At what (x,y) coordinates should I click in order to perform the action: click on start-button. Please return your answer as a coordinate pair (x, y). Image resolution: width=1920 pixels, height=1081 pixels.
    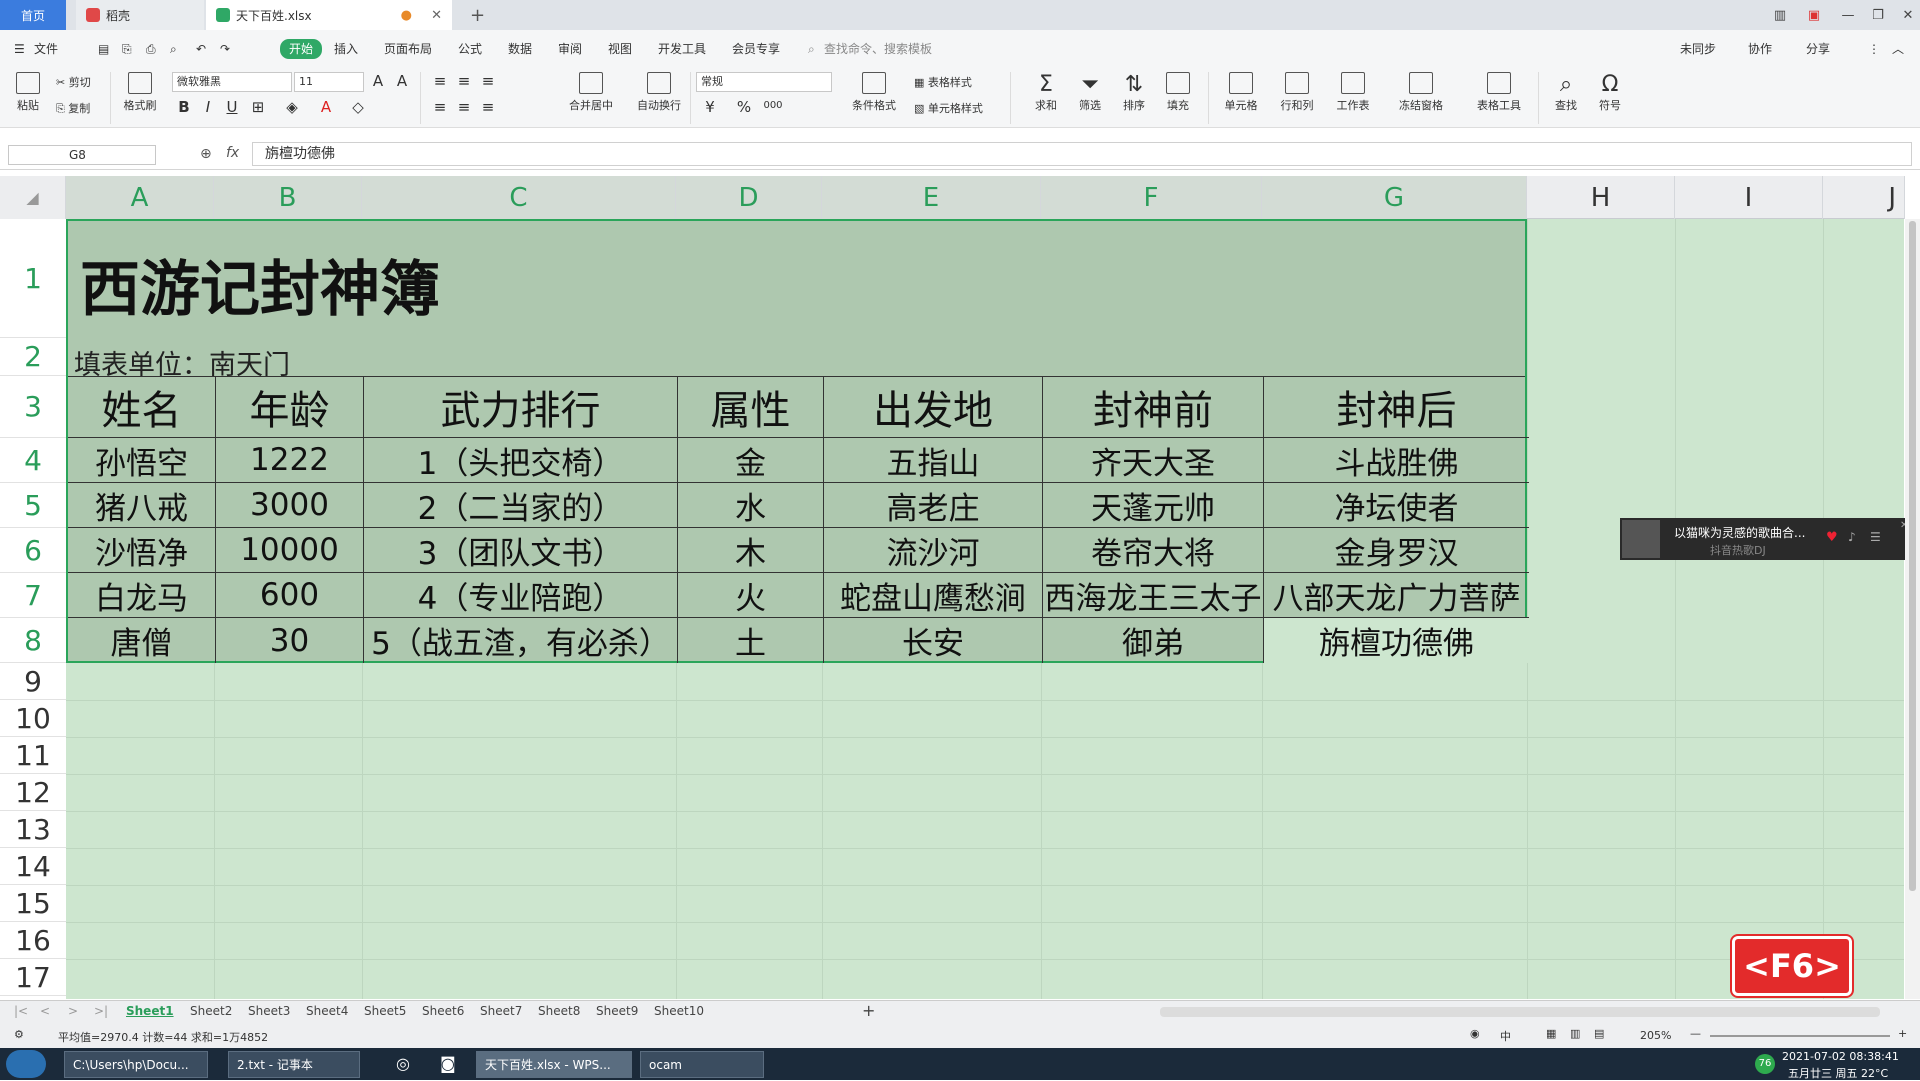
    Looking at the image, I should click on (26, 1064).